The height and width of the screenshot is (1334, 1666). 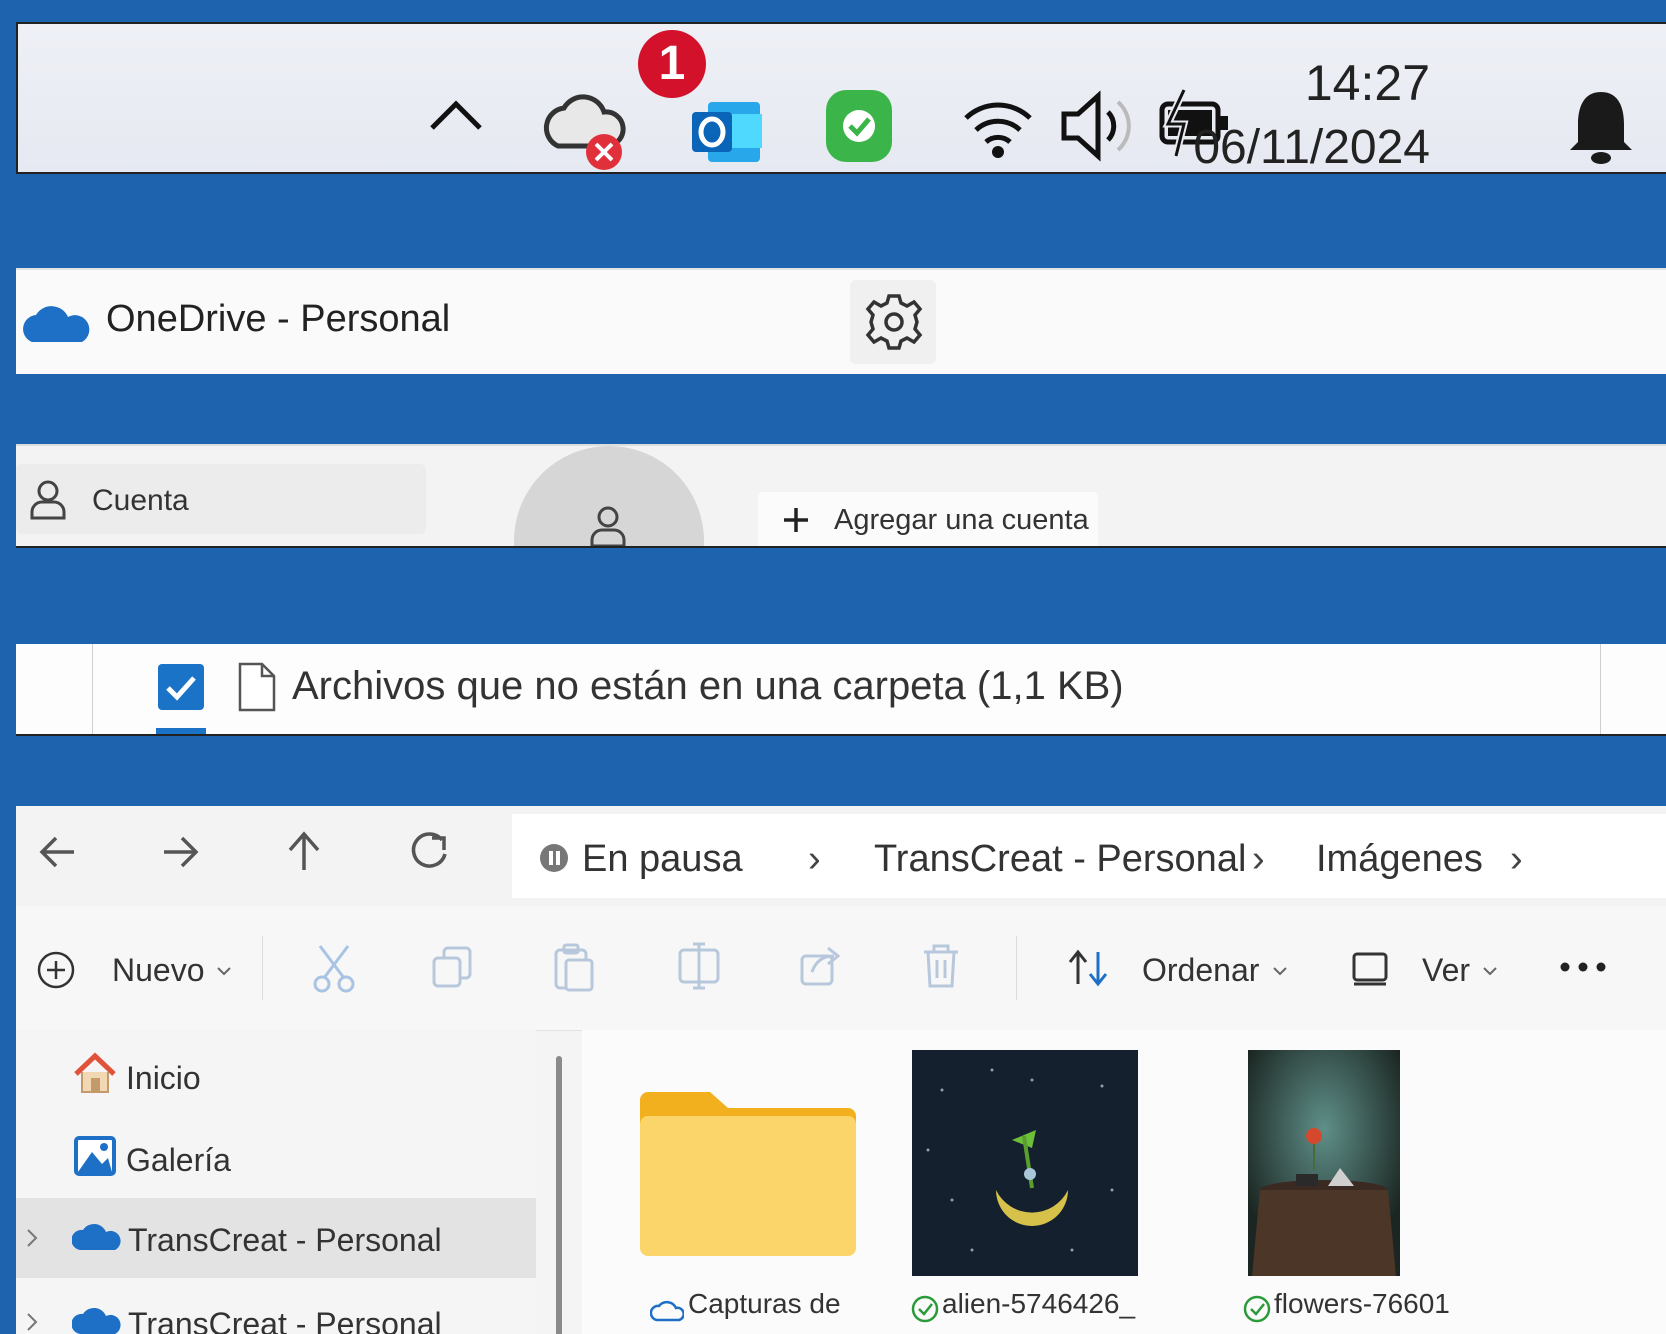 I want to click on account-panel: Cuenta Agregar una cuenta, so click(x=841, y=496).